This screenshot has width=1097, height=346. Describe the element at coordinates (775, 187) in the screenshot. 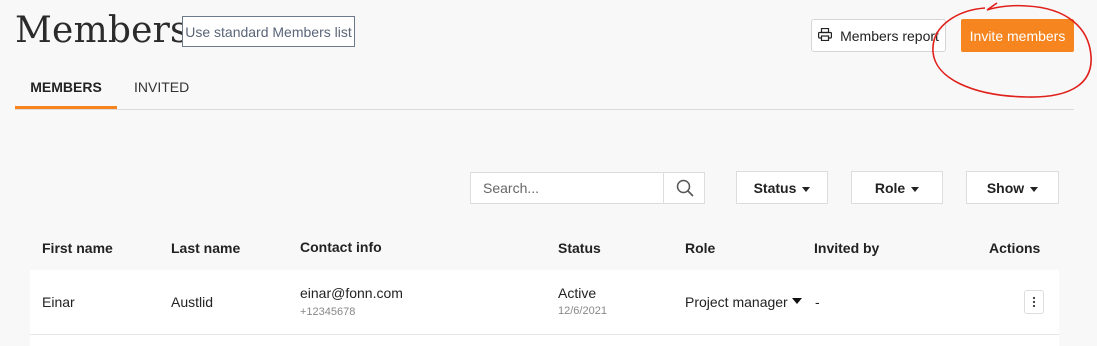

I see `status-filter-label: Status` at that location.